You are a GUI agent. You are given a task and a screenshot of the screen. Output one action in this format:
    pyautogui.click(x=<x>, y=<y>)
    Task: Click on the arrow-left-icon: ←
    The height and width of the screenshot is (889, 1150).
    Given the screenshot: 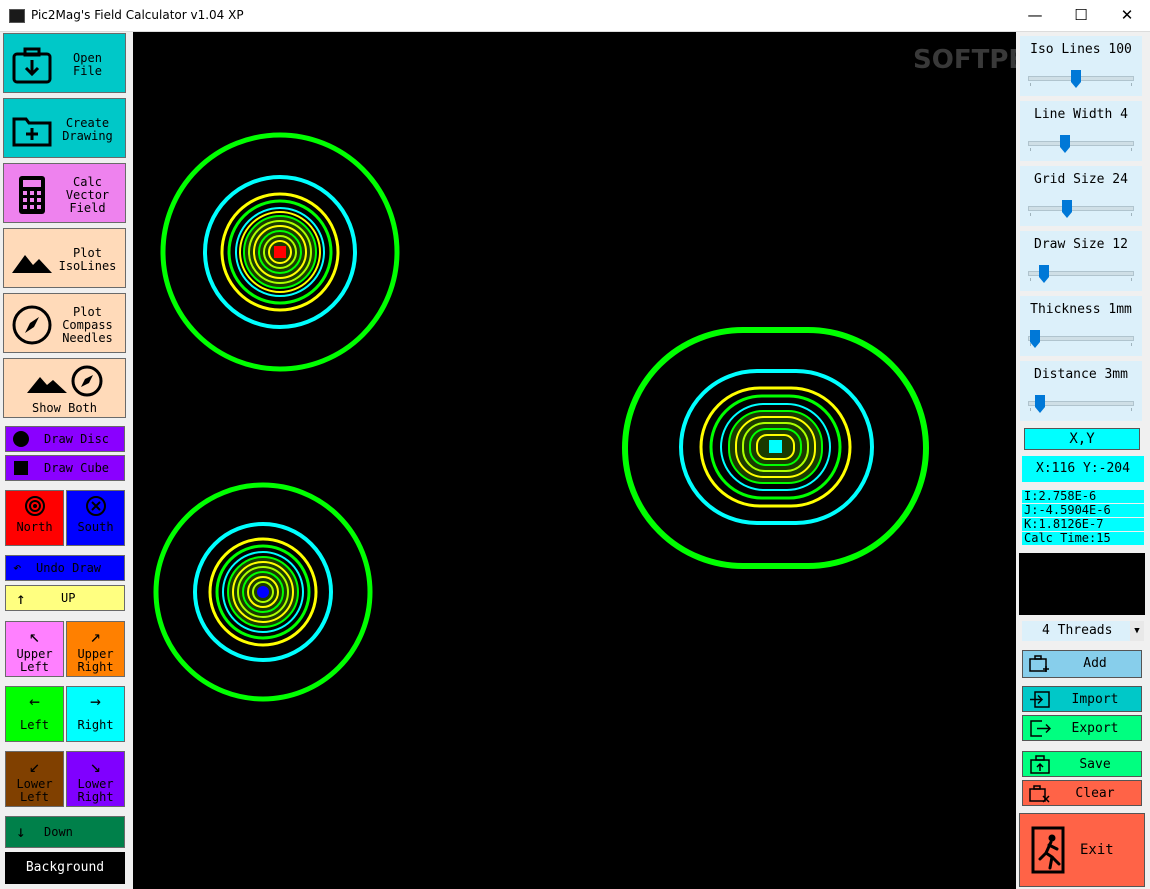 What is the action you would take?
    pyautogui.click(x=34, y=701)
    